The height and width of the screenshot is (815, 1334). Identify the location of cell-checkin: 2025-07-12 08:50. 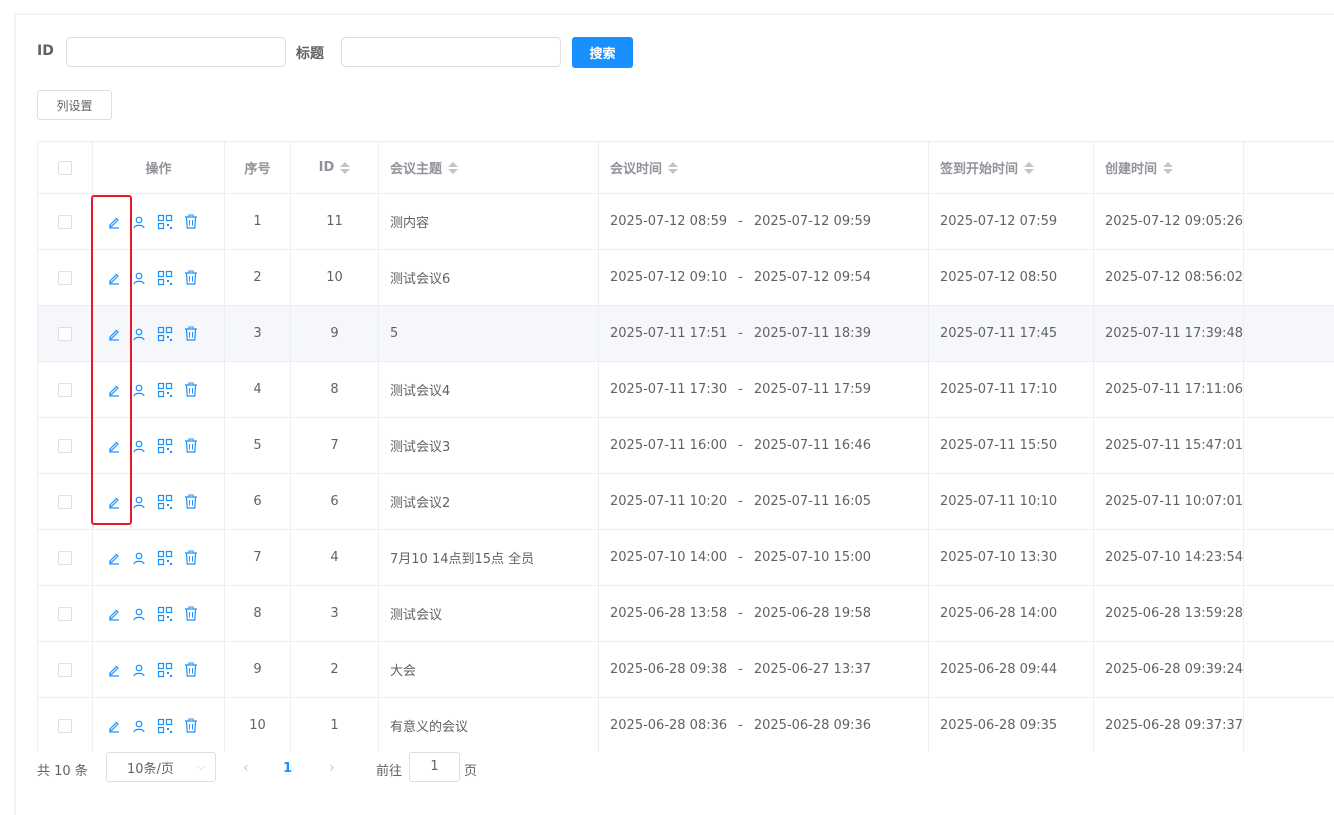
(1011, 277).